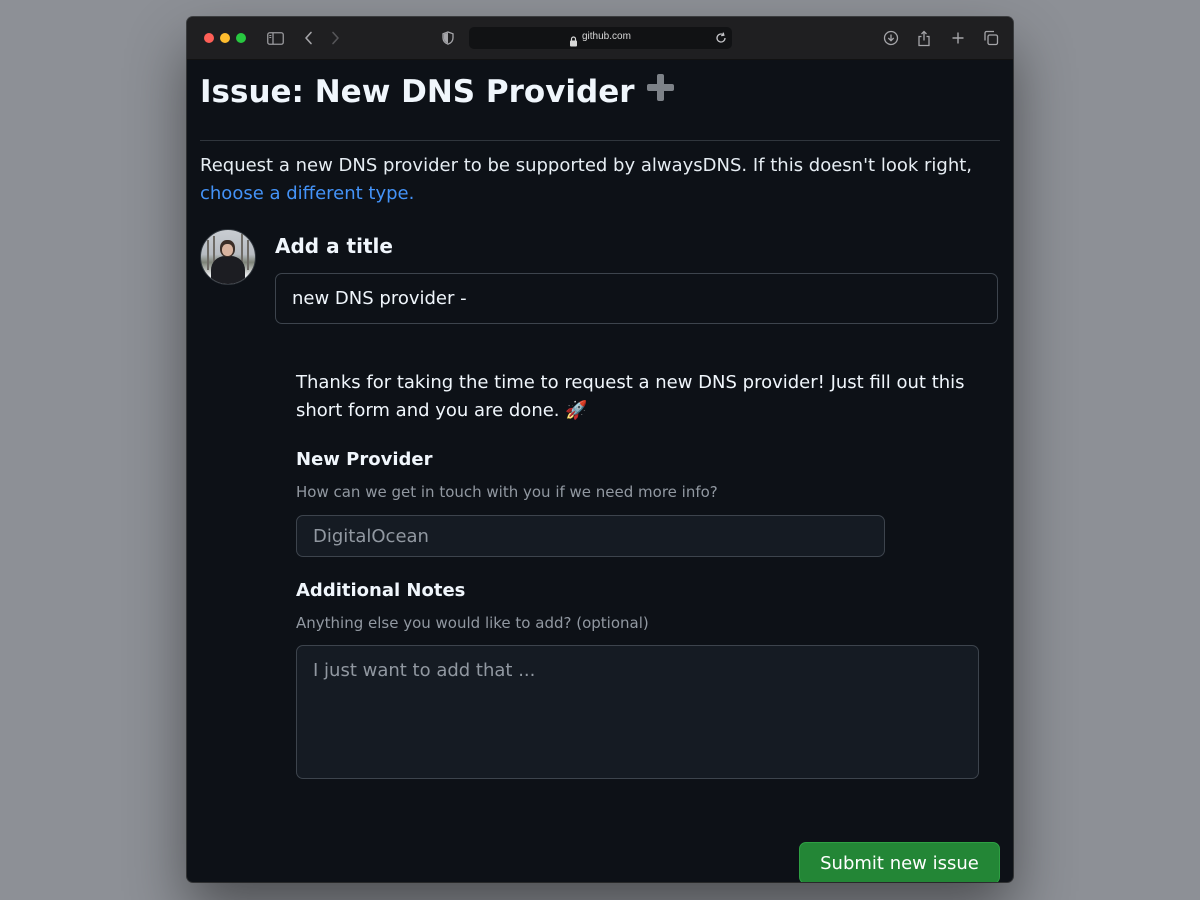  Describe the element at coordinates (721, 39) in the screenshot. I see `reload-icon` at that location.